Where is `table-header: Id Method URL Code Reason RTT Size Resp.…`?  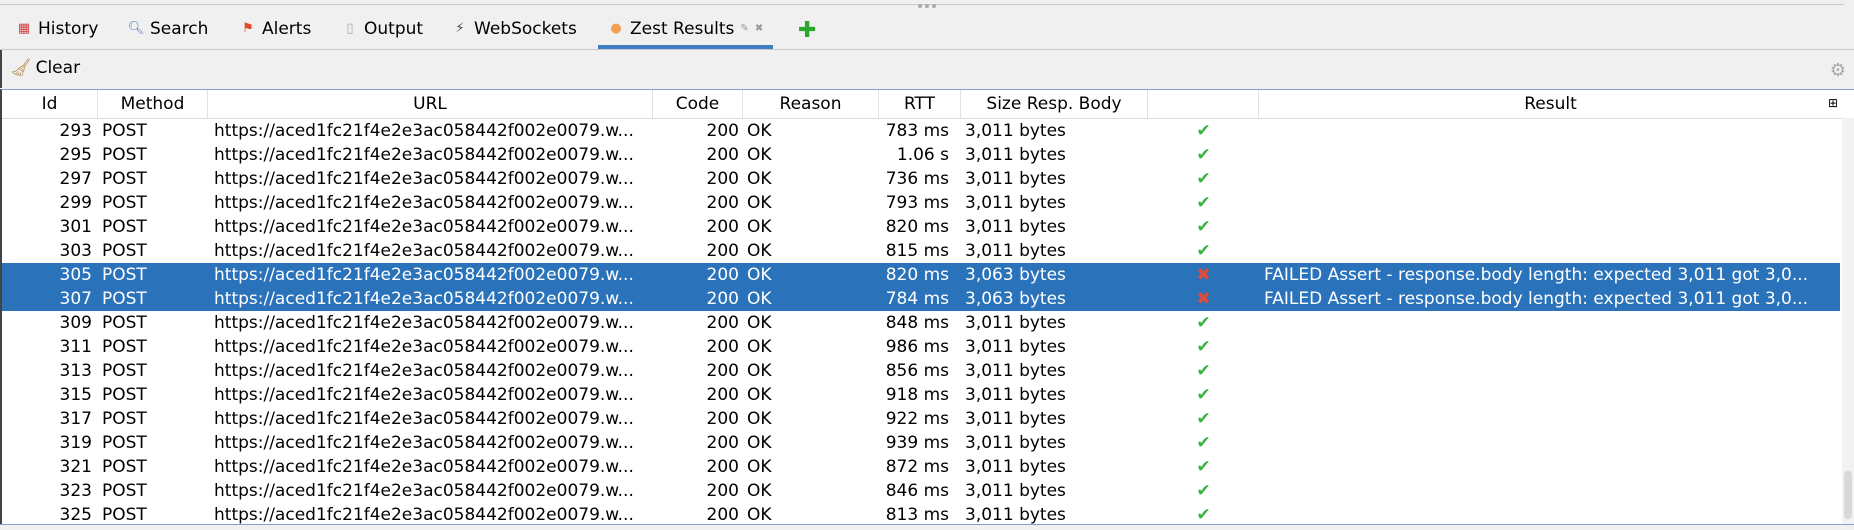
table-header: Id Method URL Code Reason RTT Size Resp.… is located at coordinates (922, 104).